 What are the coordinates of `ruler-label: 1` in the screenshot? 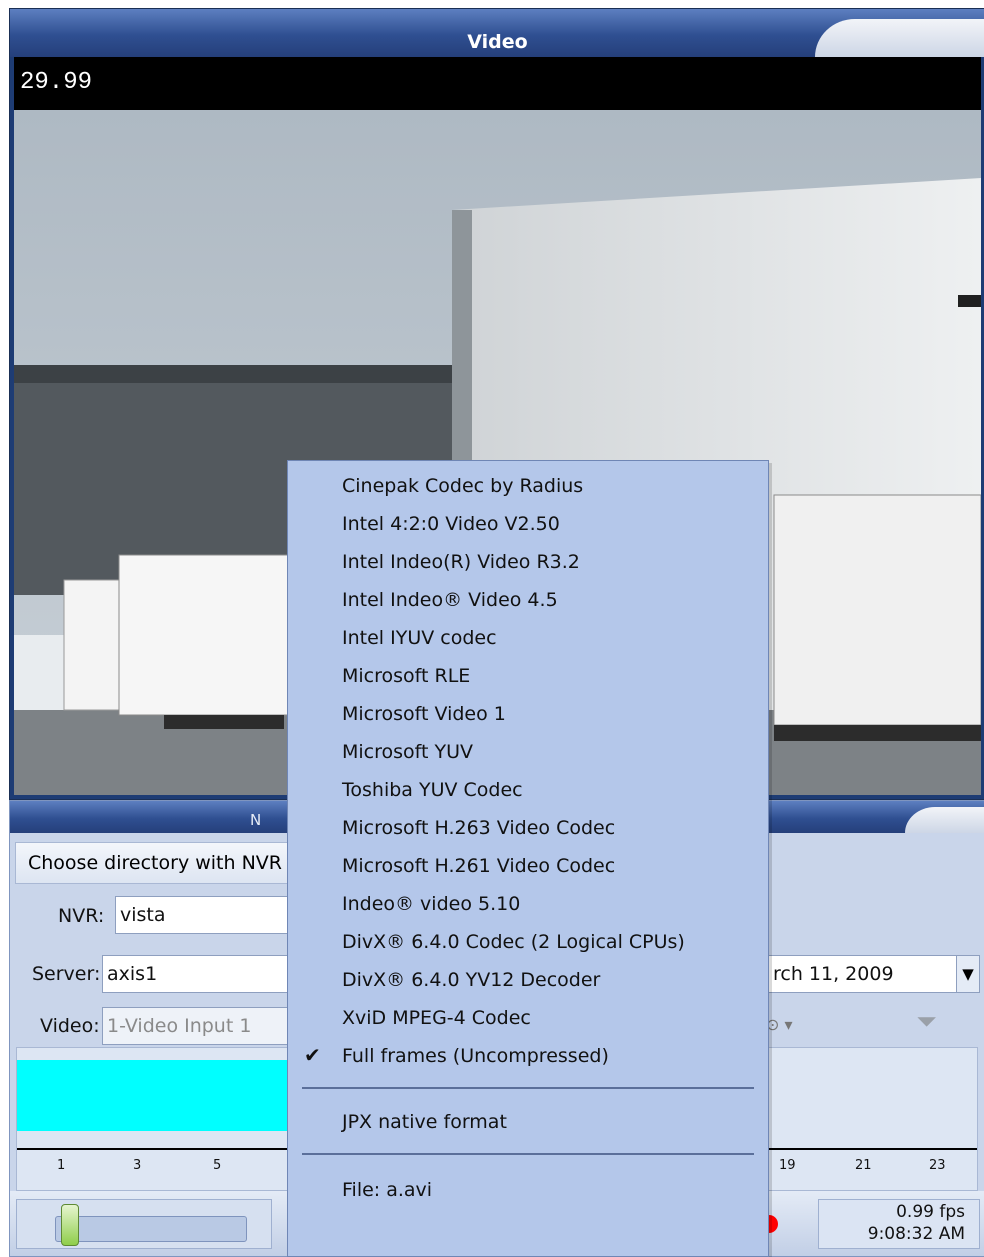 It's located at (61, 1165).